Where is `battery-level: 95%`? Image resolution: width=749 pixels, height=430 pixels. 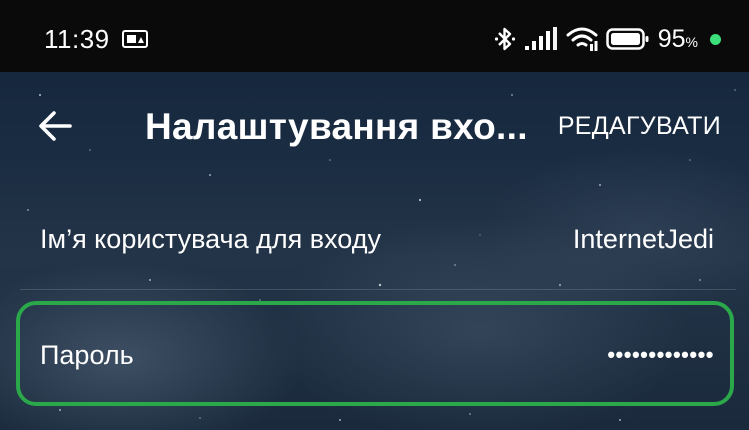
battery-level: 95% is located at coordinates (678, 39).